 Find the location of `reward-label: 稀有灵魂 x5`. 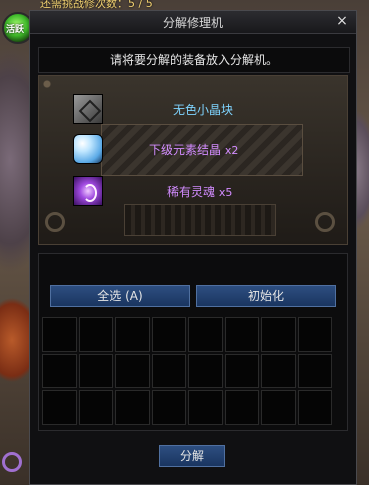

reward-label: 稀有灵魂 x5 is located at coordinates (200, 192).